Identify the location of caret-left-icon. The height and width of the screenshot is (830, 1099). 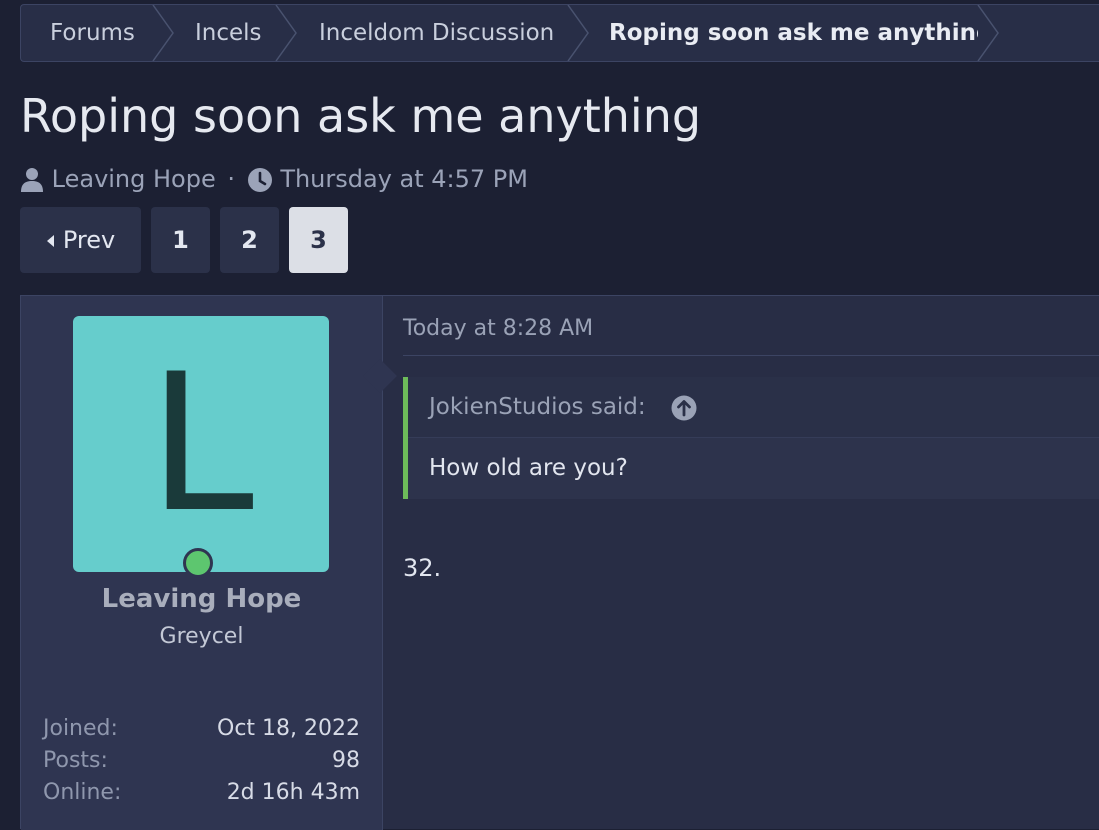
(50, 241).